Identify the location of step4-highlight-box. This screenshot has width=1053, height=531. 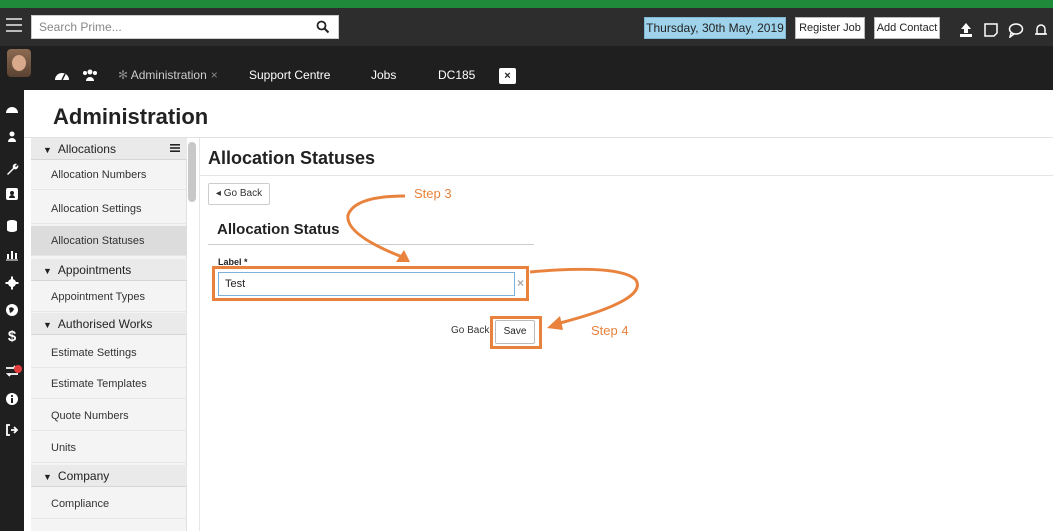
(516, 332).